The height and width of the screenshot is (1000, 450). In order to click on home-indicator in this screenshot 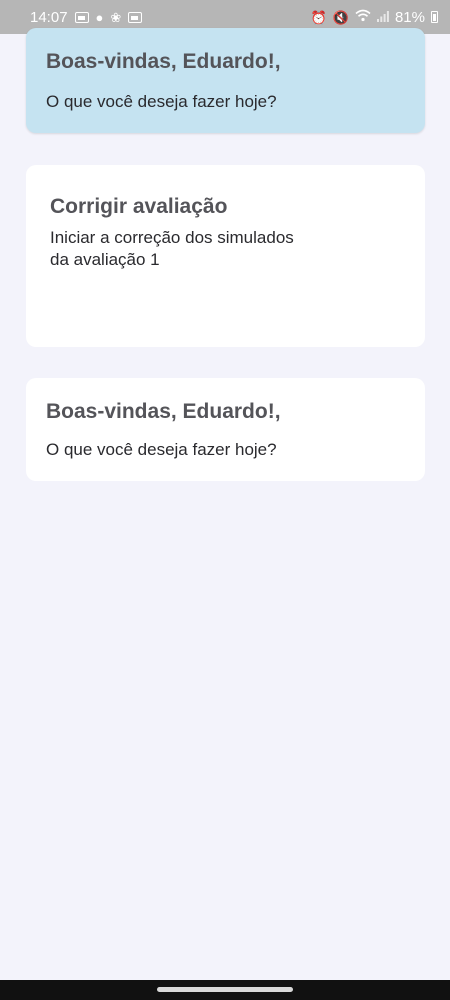, I will do `click(225, 989)`.